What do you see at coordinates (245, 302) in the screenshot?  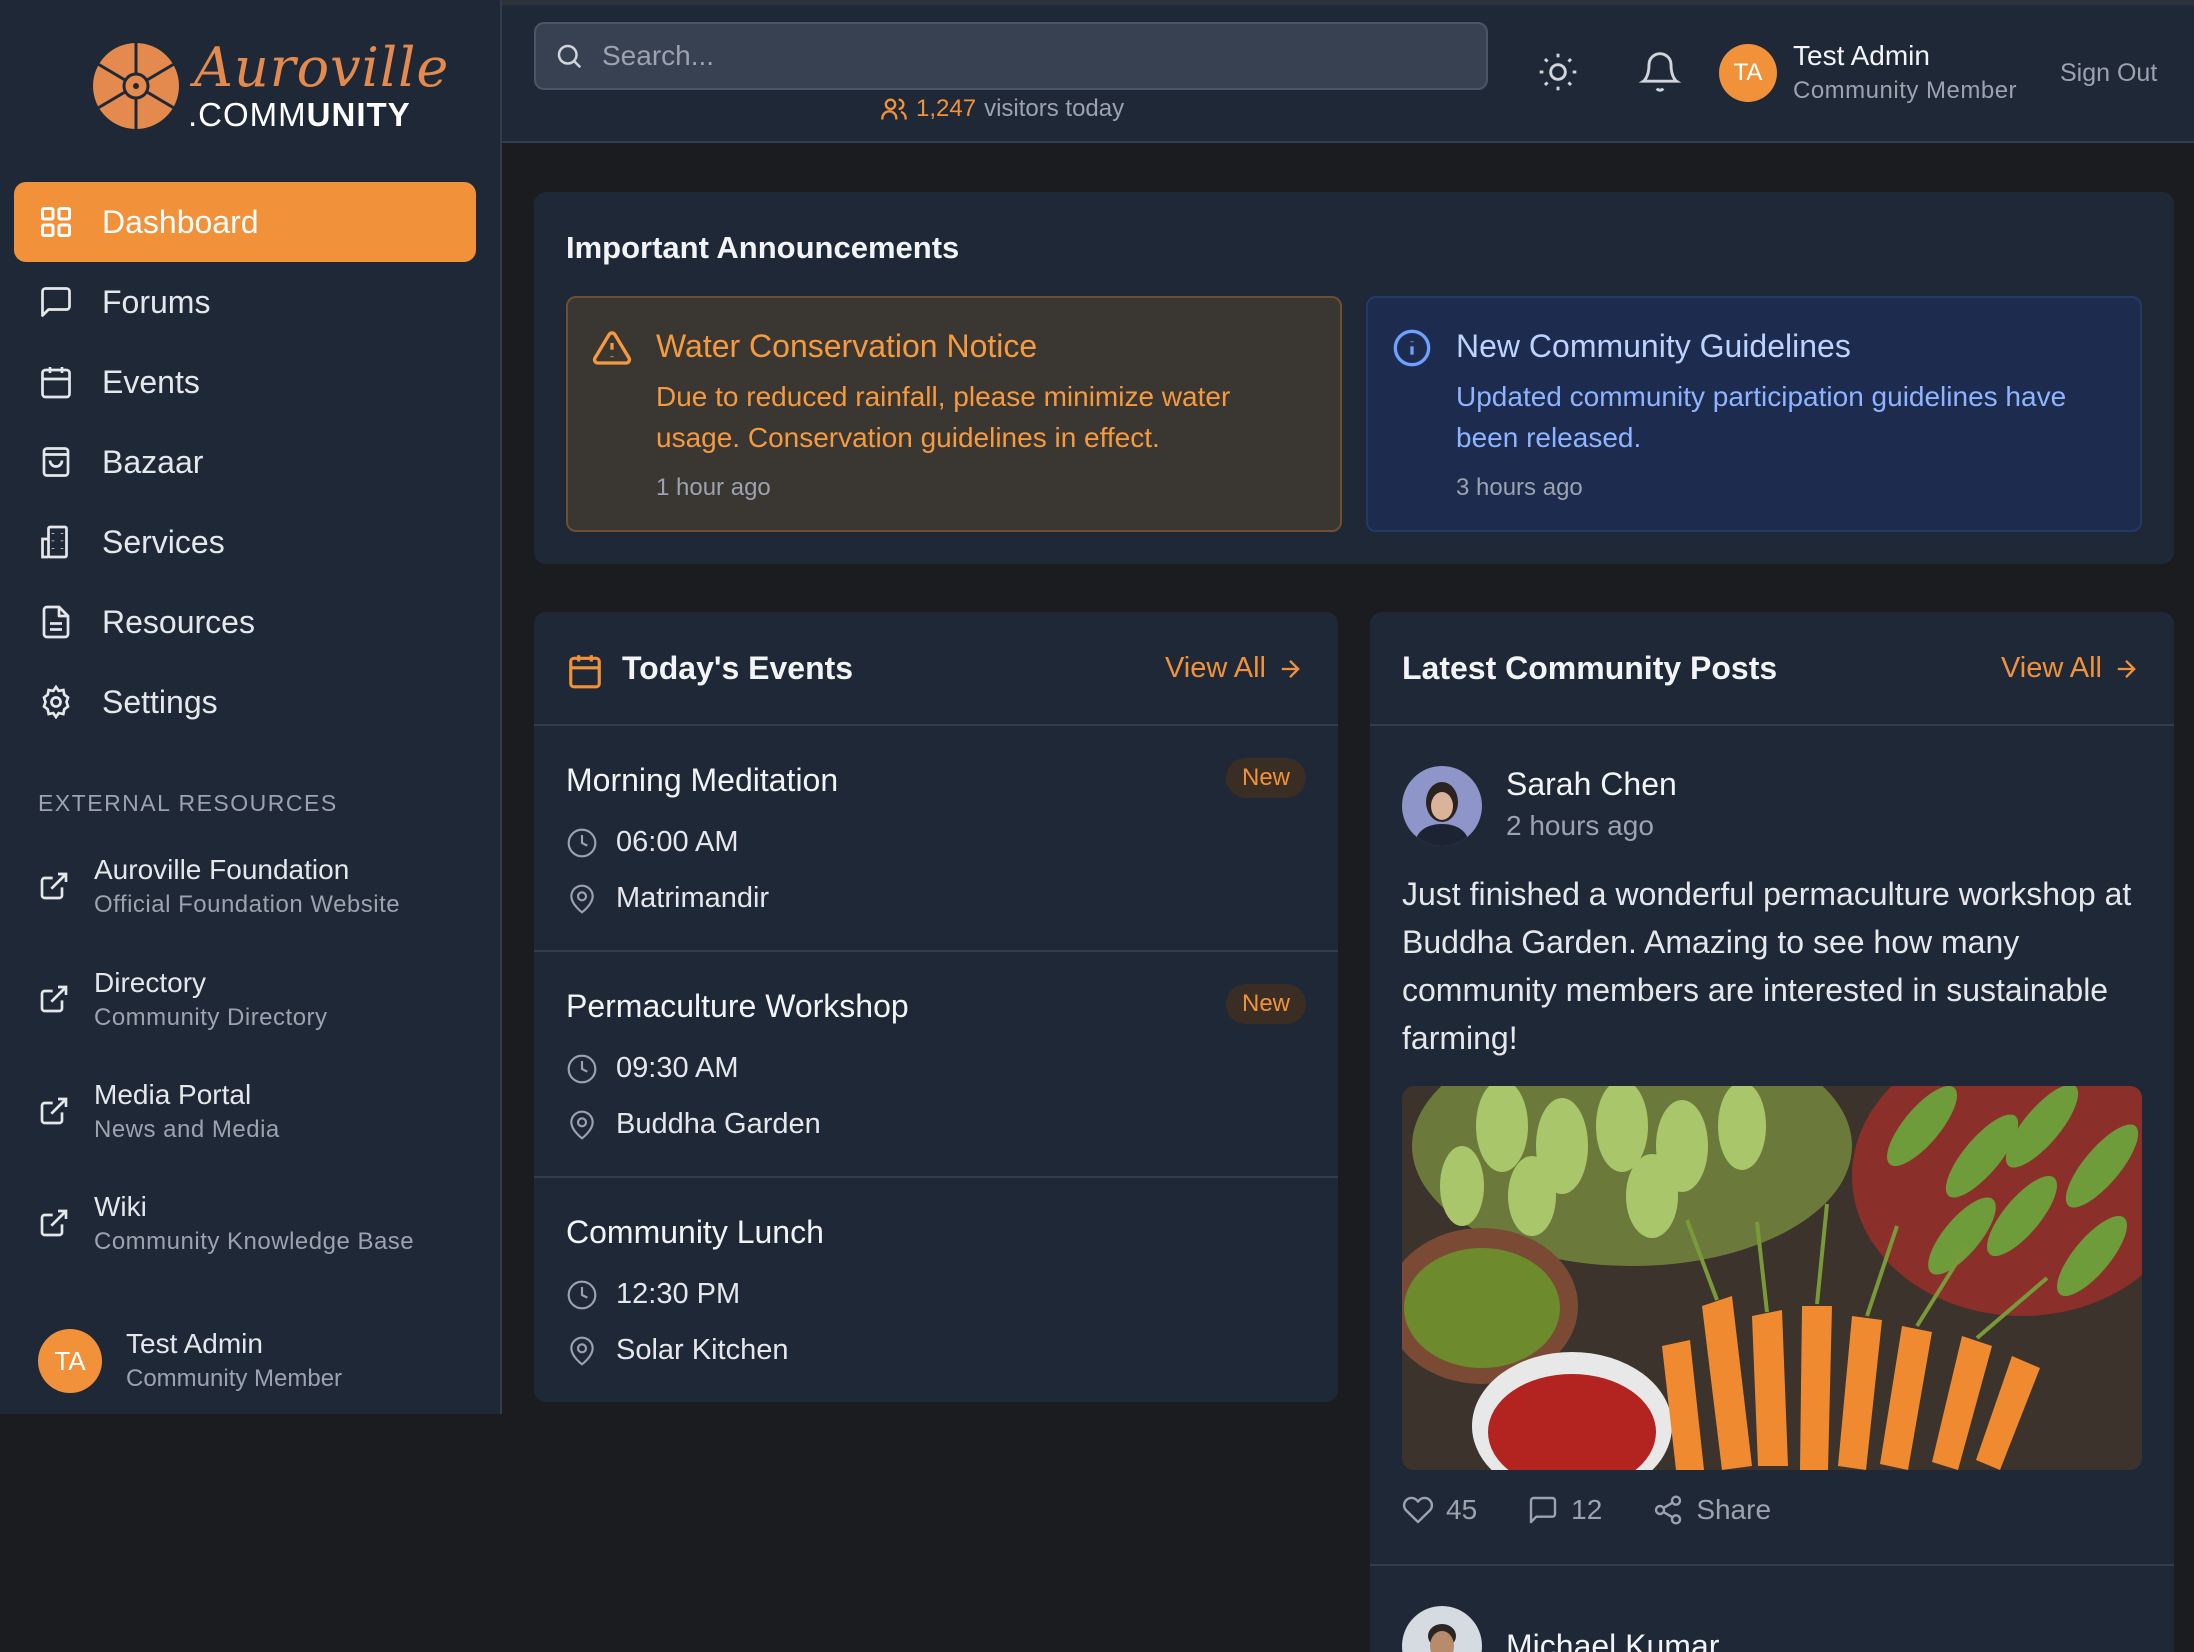 I see `nav-forums: Forums` at bounding box center [245, 302].